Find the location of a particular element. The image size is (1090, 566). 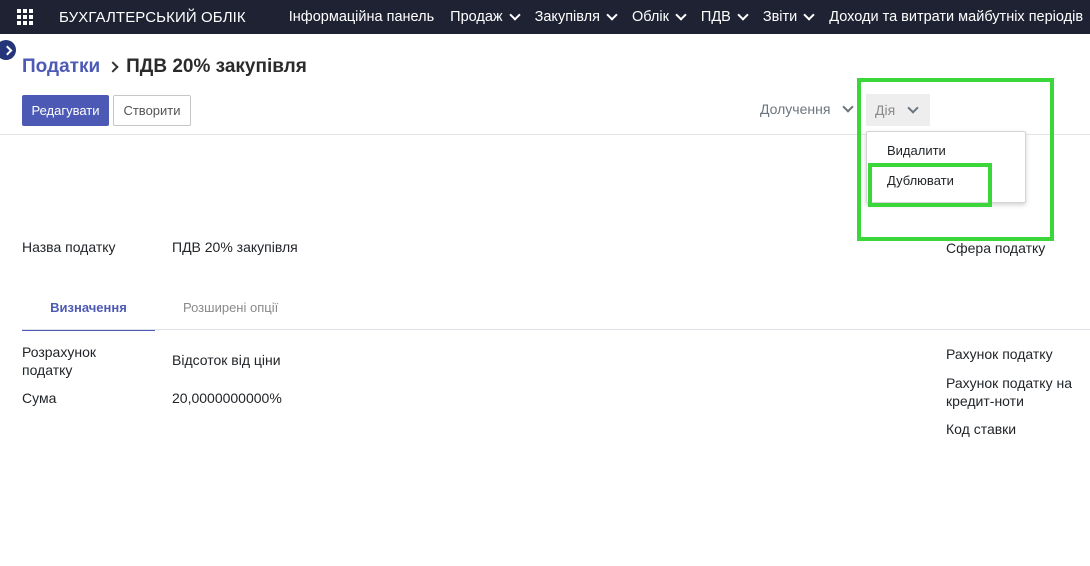

tax-computation-label: Розрахунок податку is located at coordinates (59, 361).